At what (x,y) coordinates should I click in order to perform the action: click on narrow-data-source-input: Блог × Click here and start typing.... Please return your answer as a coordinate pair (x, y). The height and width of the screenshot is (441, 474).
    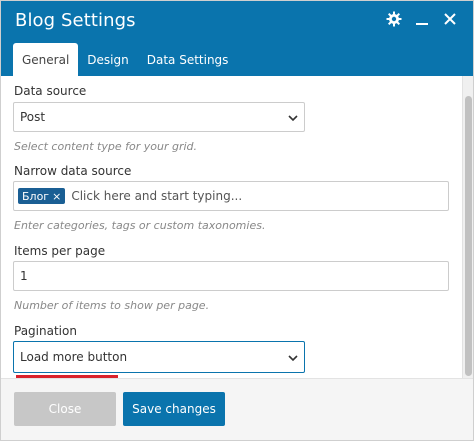
    Looking at the image, I should click on (231, 196).